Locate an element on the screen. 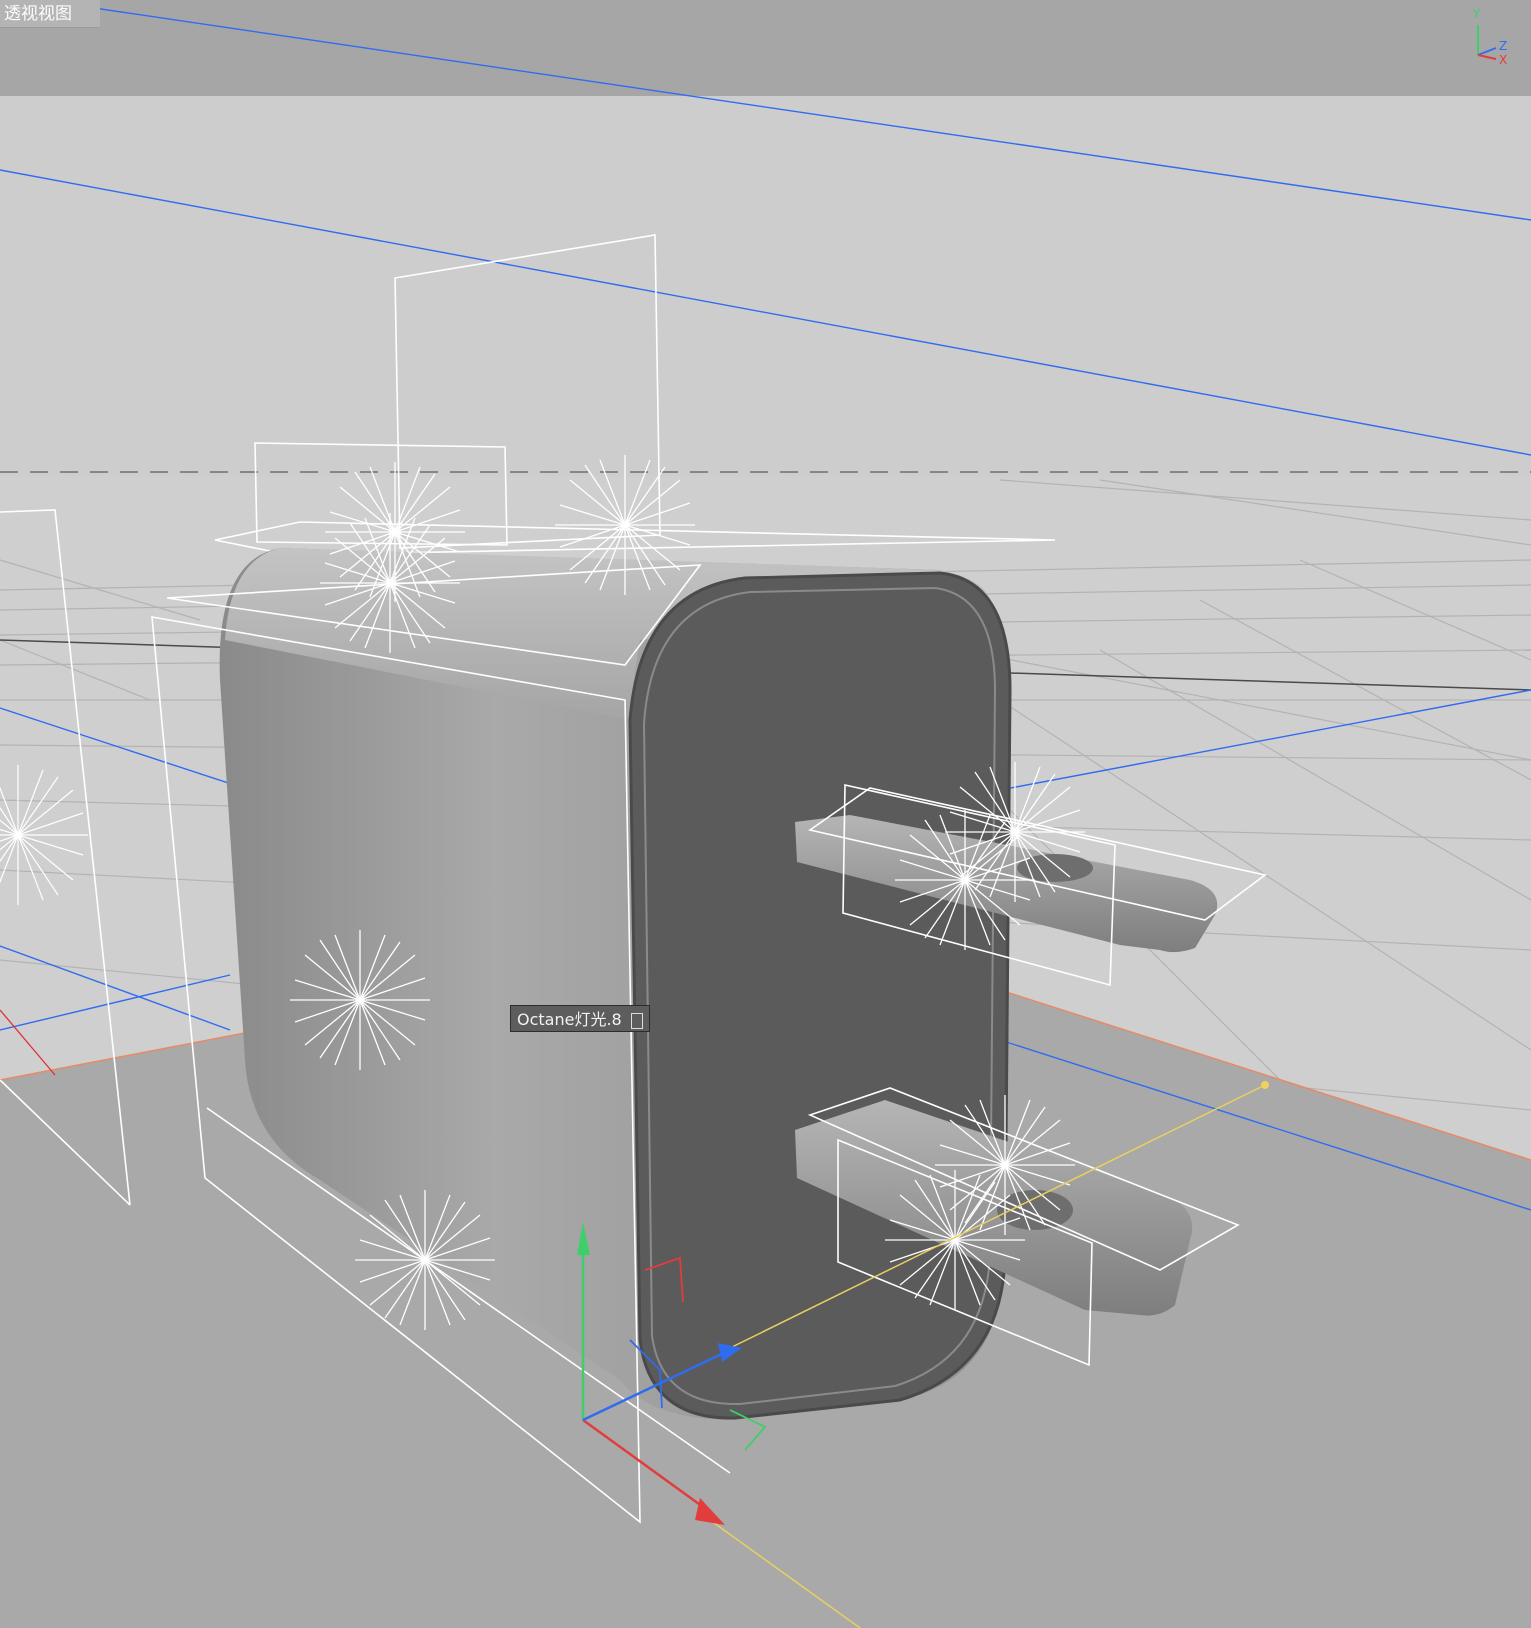  axis-widget-x-label: X is located at coordinates (1503, 60).